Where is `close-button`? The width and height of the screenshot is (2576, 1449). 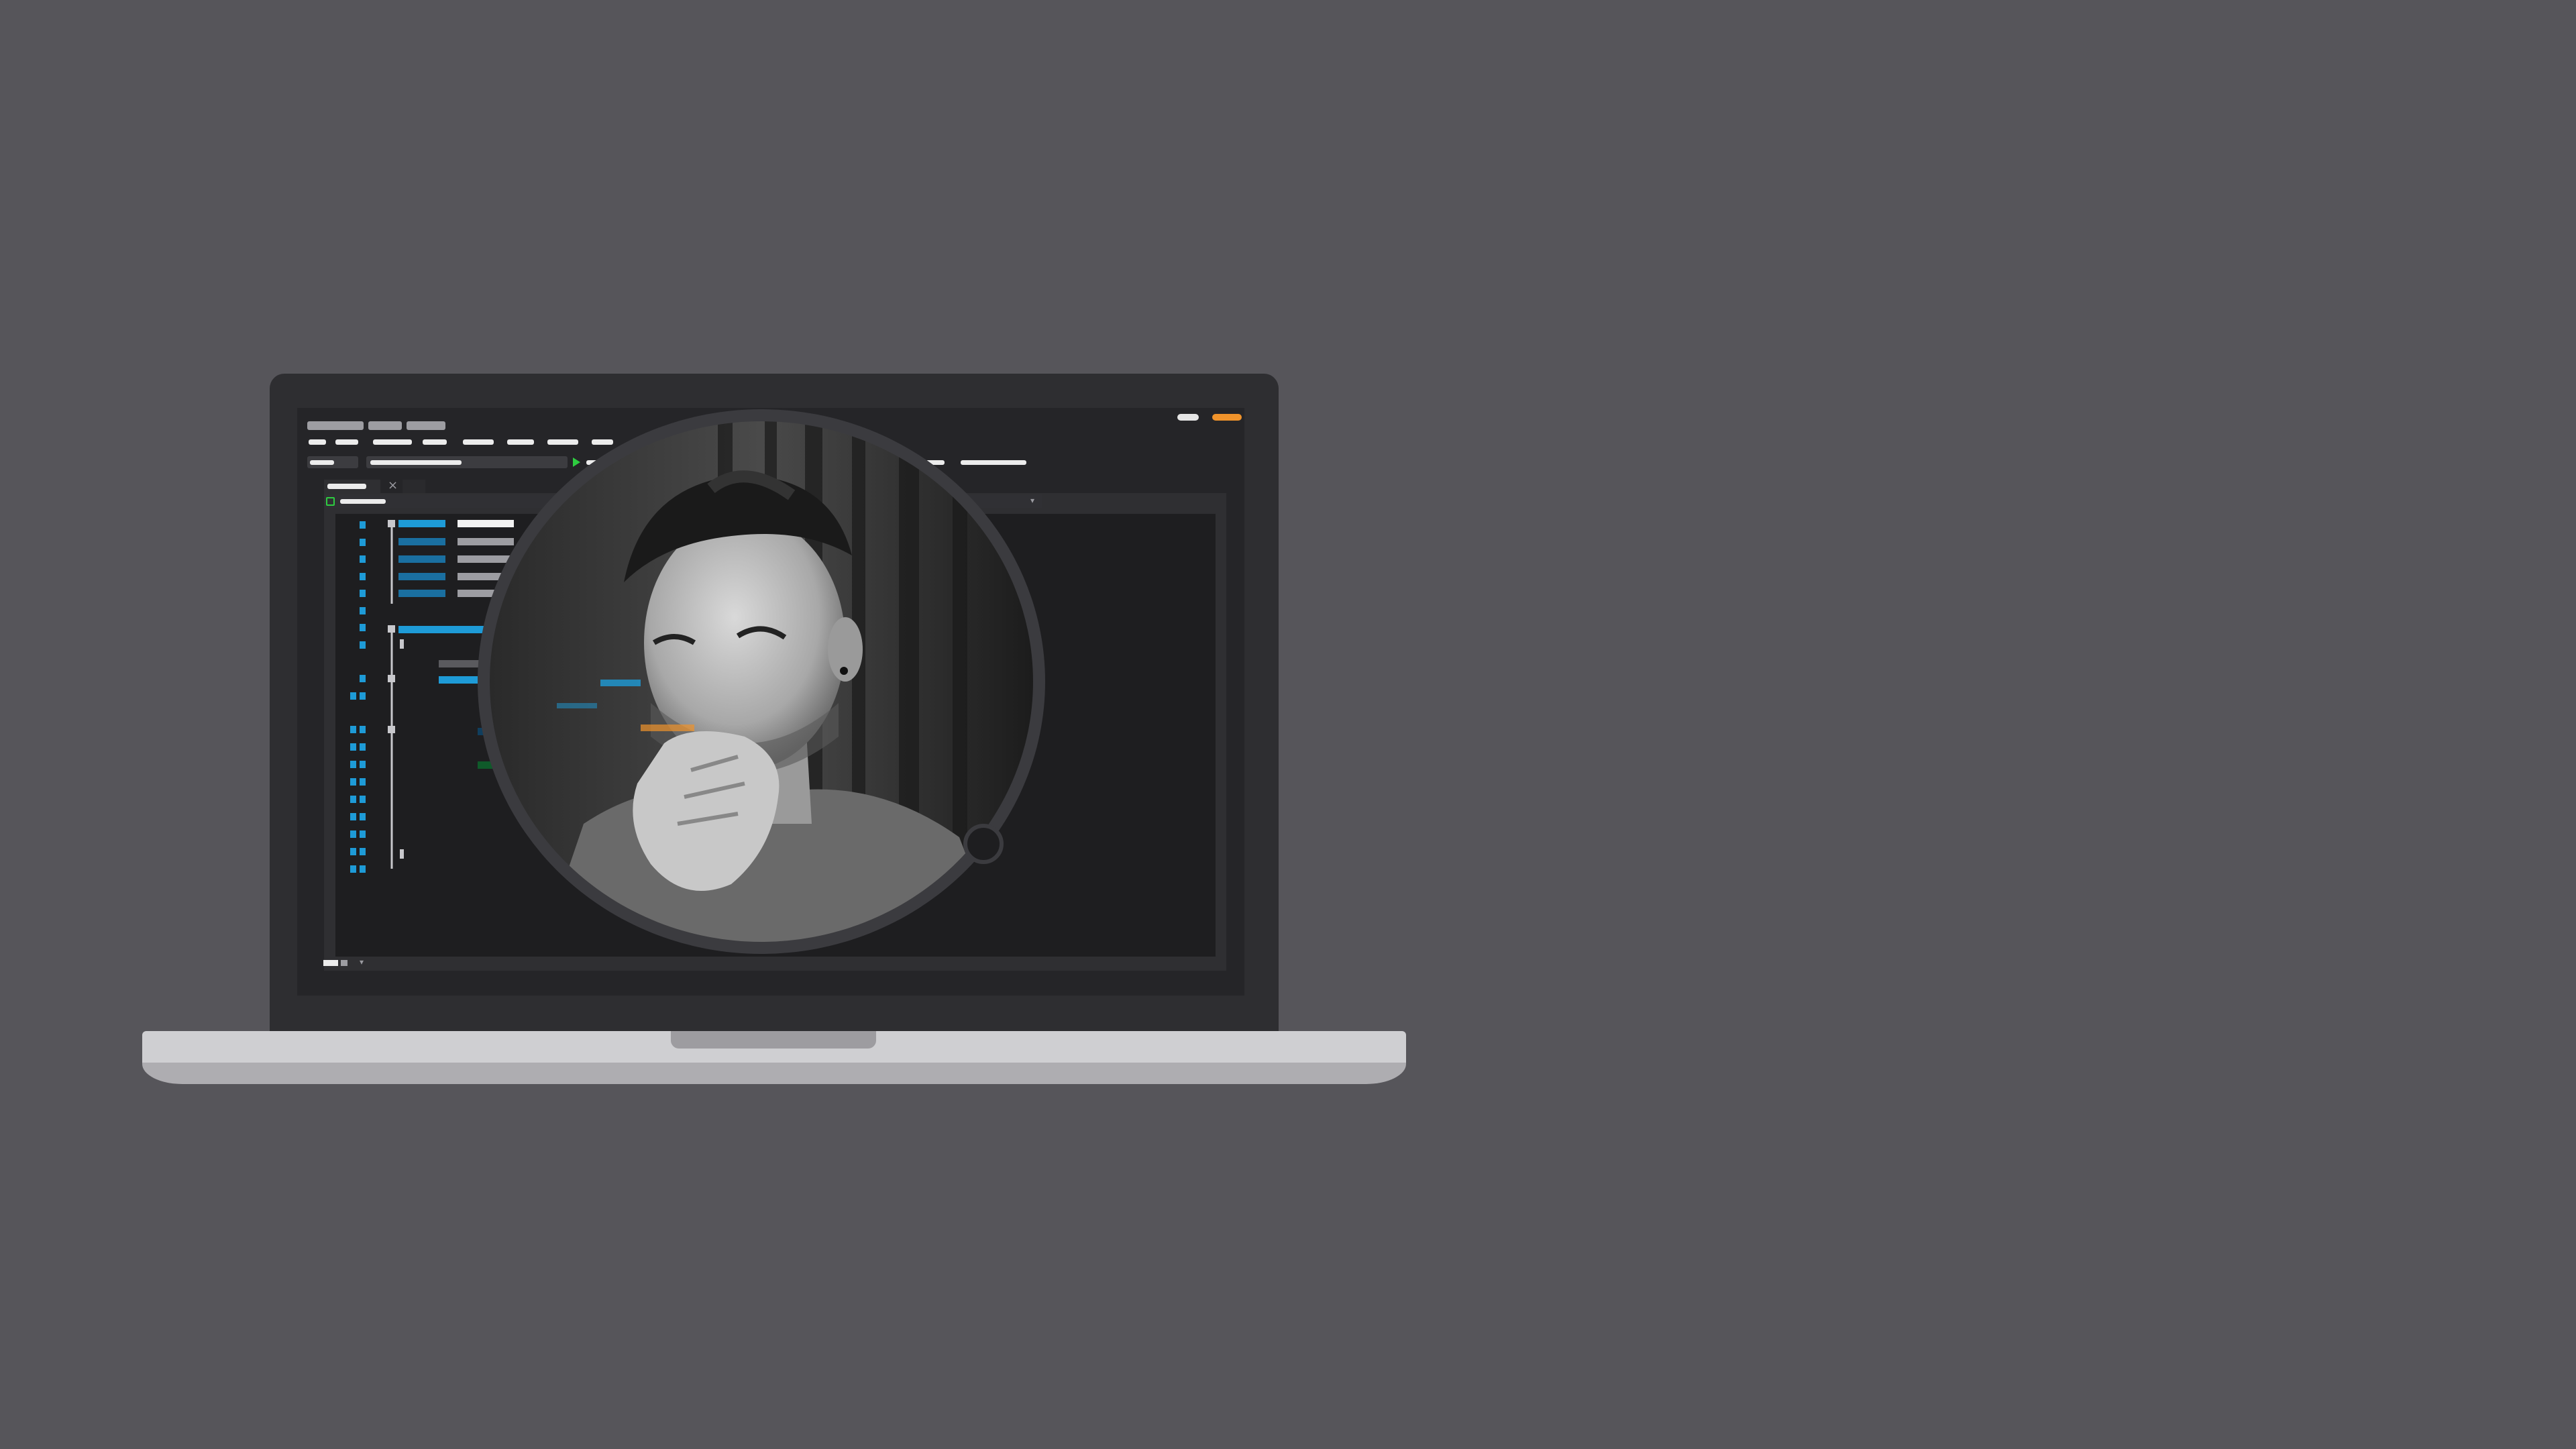
close-button is located at coordinates (1227, 417).